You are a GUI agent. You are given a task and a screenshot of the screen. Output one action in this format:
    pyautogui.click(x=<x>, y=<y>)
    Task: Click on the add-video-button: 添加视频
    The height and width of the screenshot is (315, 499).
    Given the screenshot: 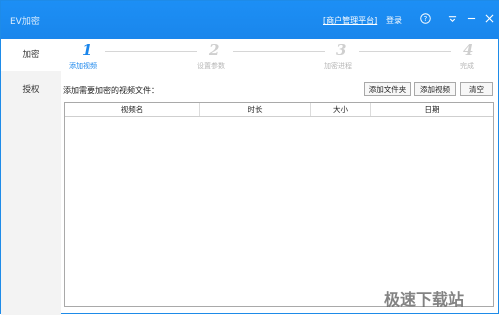 What is the action you would take?
    pyautogui.click(x=435, y=89)
    